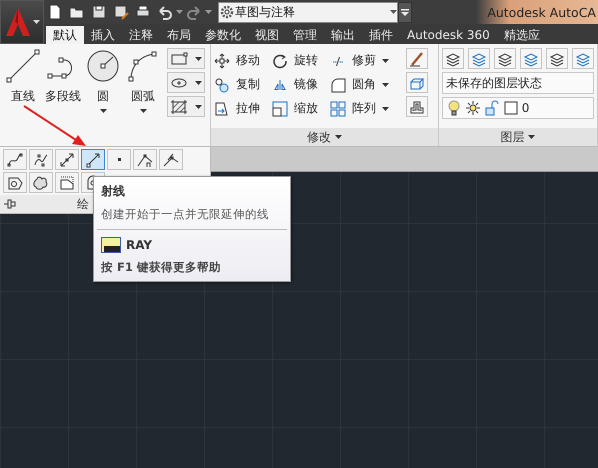 The image size is (598, 468). I want to click on help-hint: 按 F1 键获得更多帮助, so click(161, 267).